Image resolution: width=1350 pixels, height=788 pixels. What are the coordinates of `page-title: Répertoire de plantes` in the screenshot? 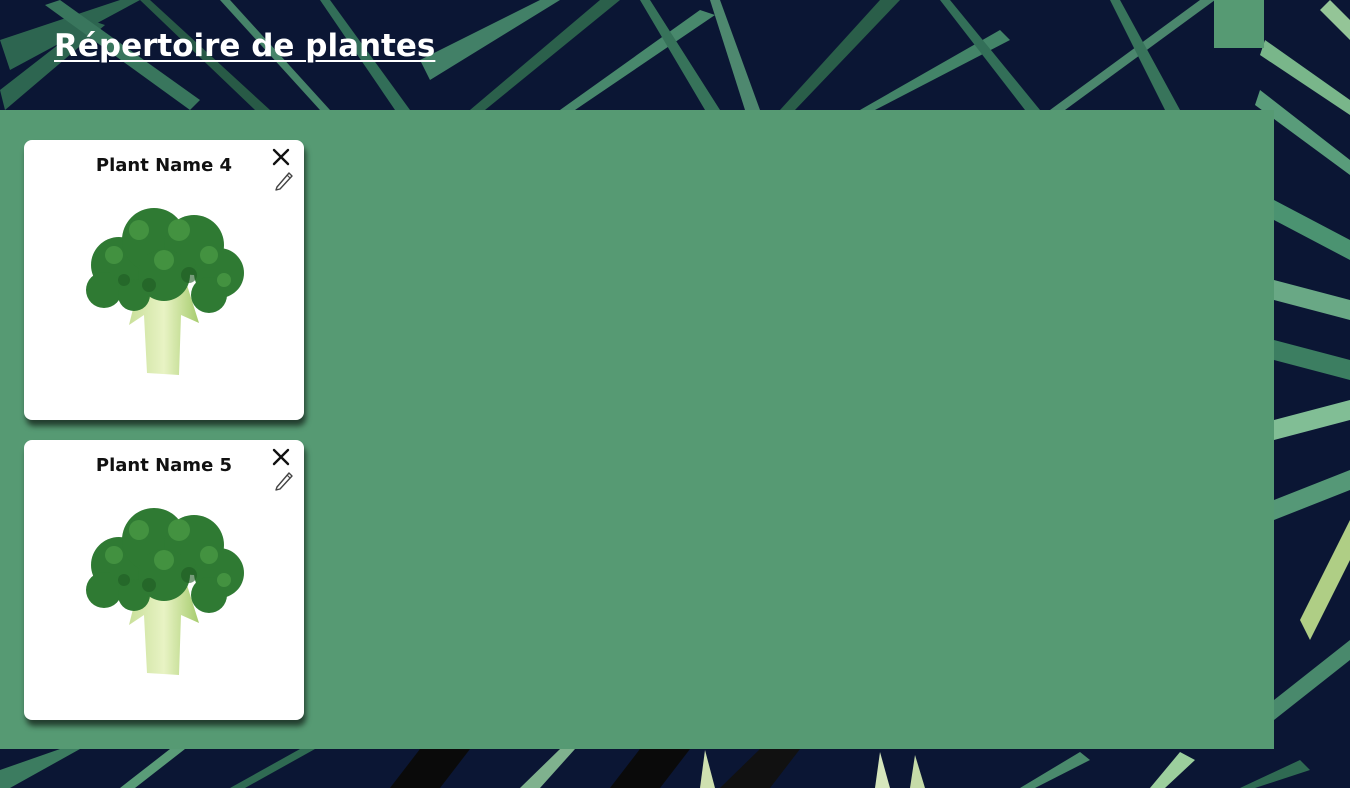 It's located at (244, 46).